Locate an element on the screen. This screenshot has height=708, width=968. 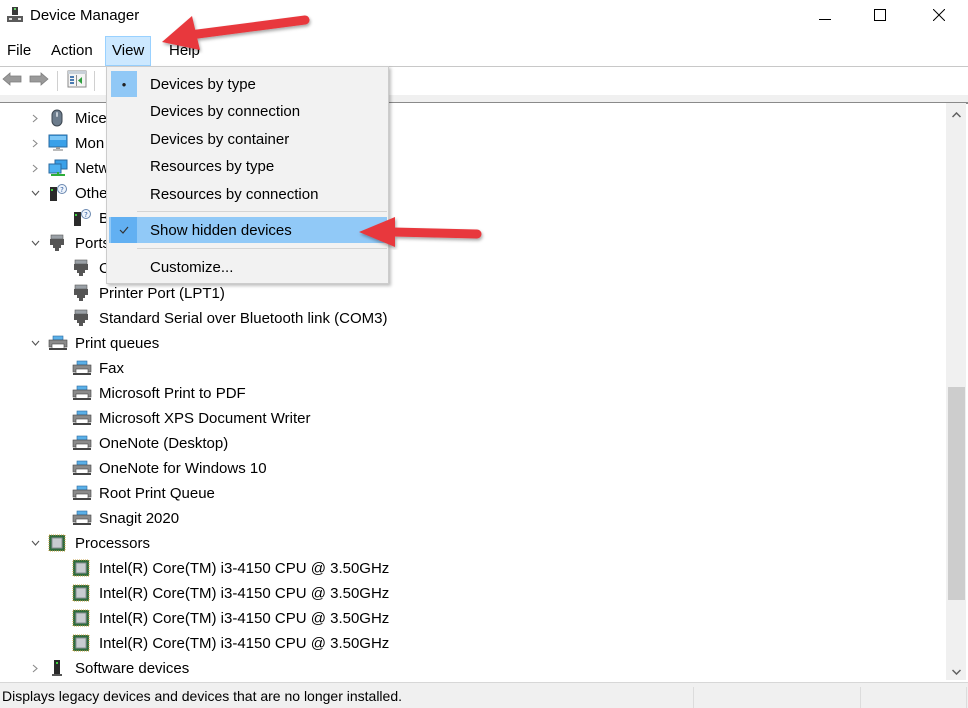
tree-category: Processors is located at coordinates (473, 543).